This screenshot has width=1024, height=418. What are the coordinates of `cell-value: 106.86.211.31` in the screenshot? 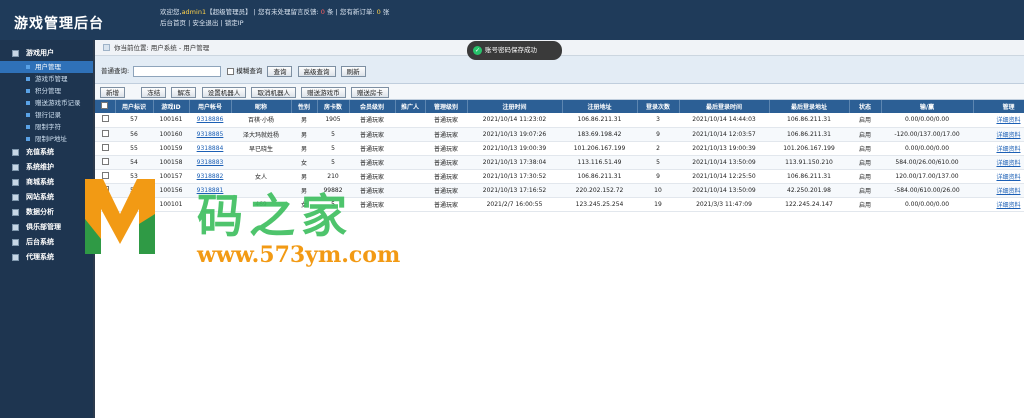 It's located at (809, 134).